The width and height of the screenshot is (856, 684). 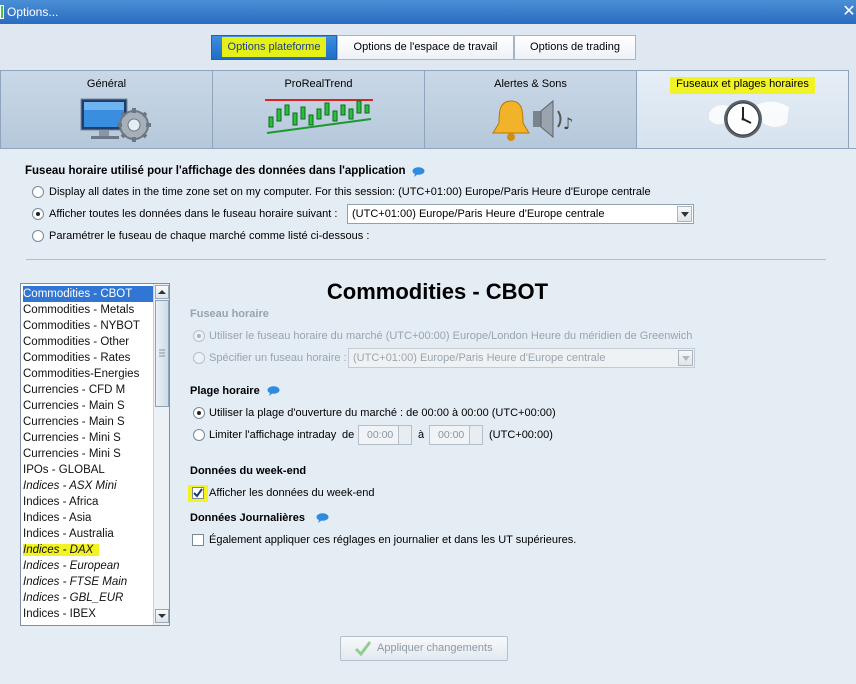 What do you see at coordinates (199, 358) in the screenshot?
I see `radio-specify-timezone` at bounding box center [199, 358].